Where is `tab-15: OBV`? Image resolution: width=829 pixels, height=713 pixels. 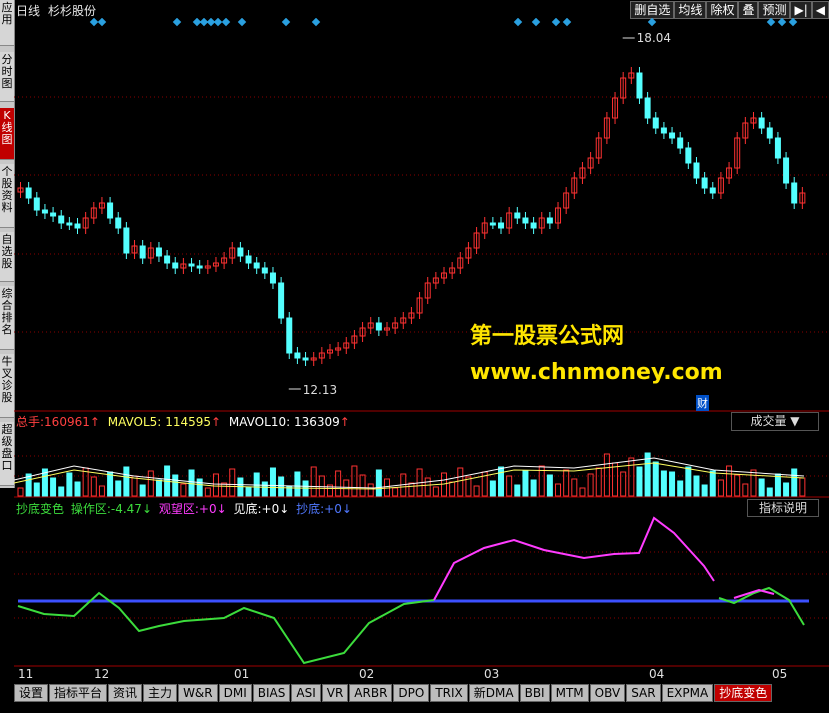 tab-15: OBV is located at coordinates (607, 693).